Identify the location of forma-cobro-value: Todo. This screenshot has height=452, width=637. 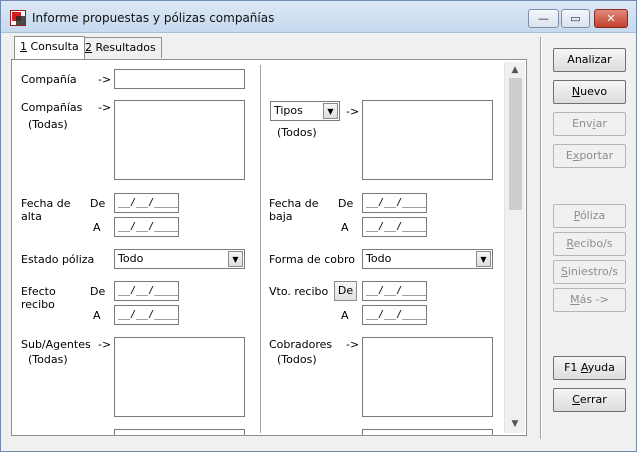
(379, 258).